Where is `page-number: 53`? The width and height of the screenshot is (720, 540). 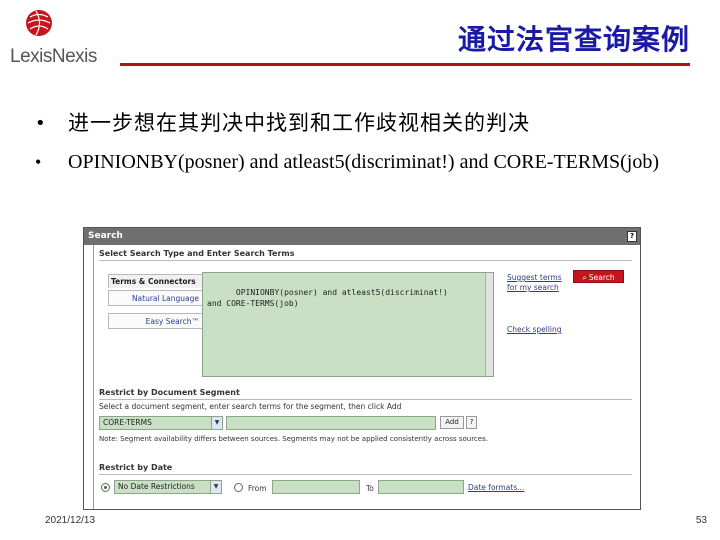 page-number: 53 is located at coordinates (701, 520).